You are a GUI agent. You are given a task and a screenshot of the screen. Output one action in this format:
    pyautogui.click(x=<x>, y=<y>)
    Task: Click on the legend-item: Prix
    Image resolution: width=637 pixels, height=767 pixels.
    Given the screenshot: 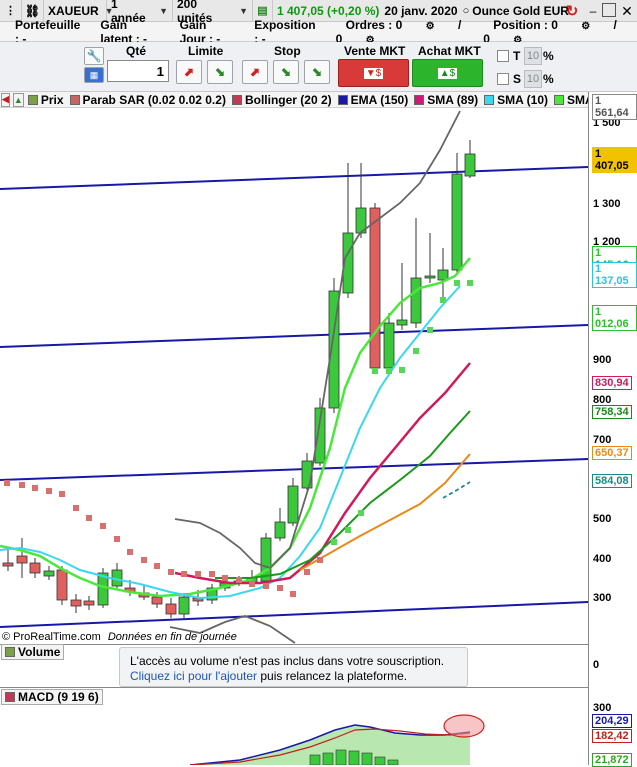 What is the action you would take?
    pyautogui.click(x=48, y=100)
    